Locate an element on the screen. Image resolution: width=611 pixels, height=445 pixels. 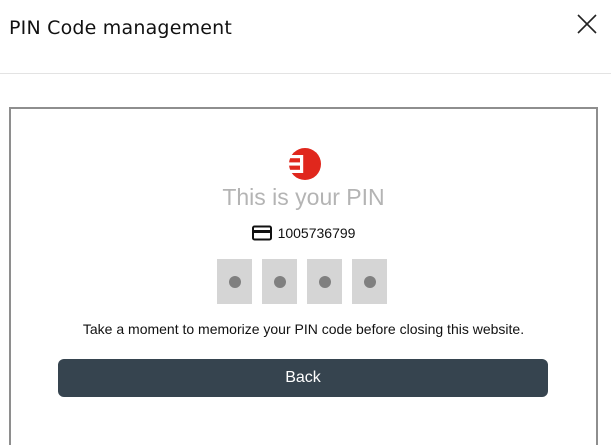
brand-logo-icon is located at coordinates (305, 164).